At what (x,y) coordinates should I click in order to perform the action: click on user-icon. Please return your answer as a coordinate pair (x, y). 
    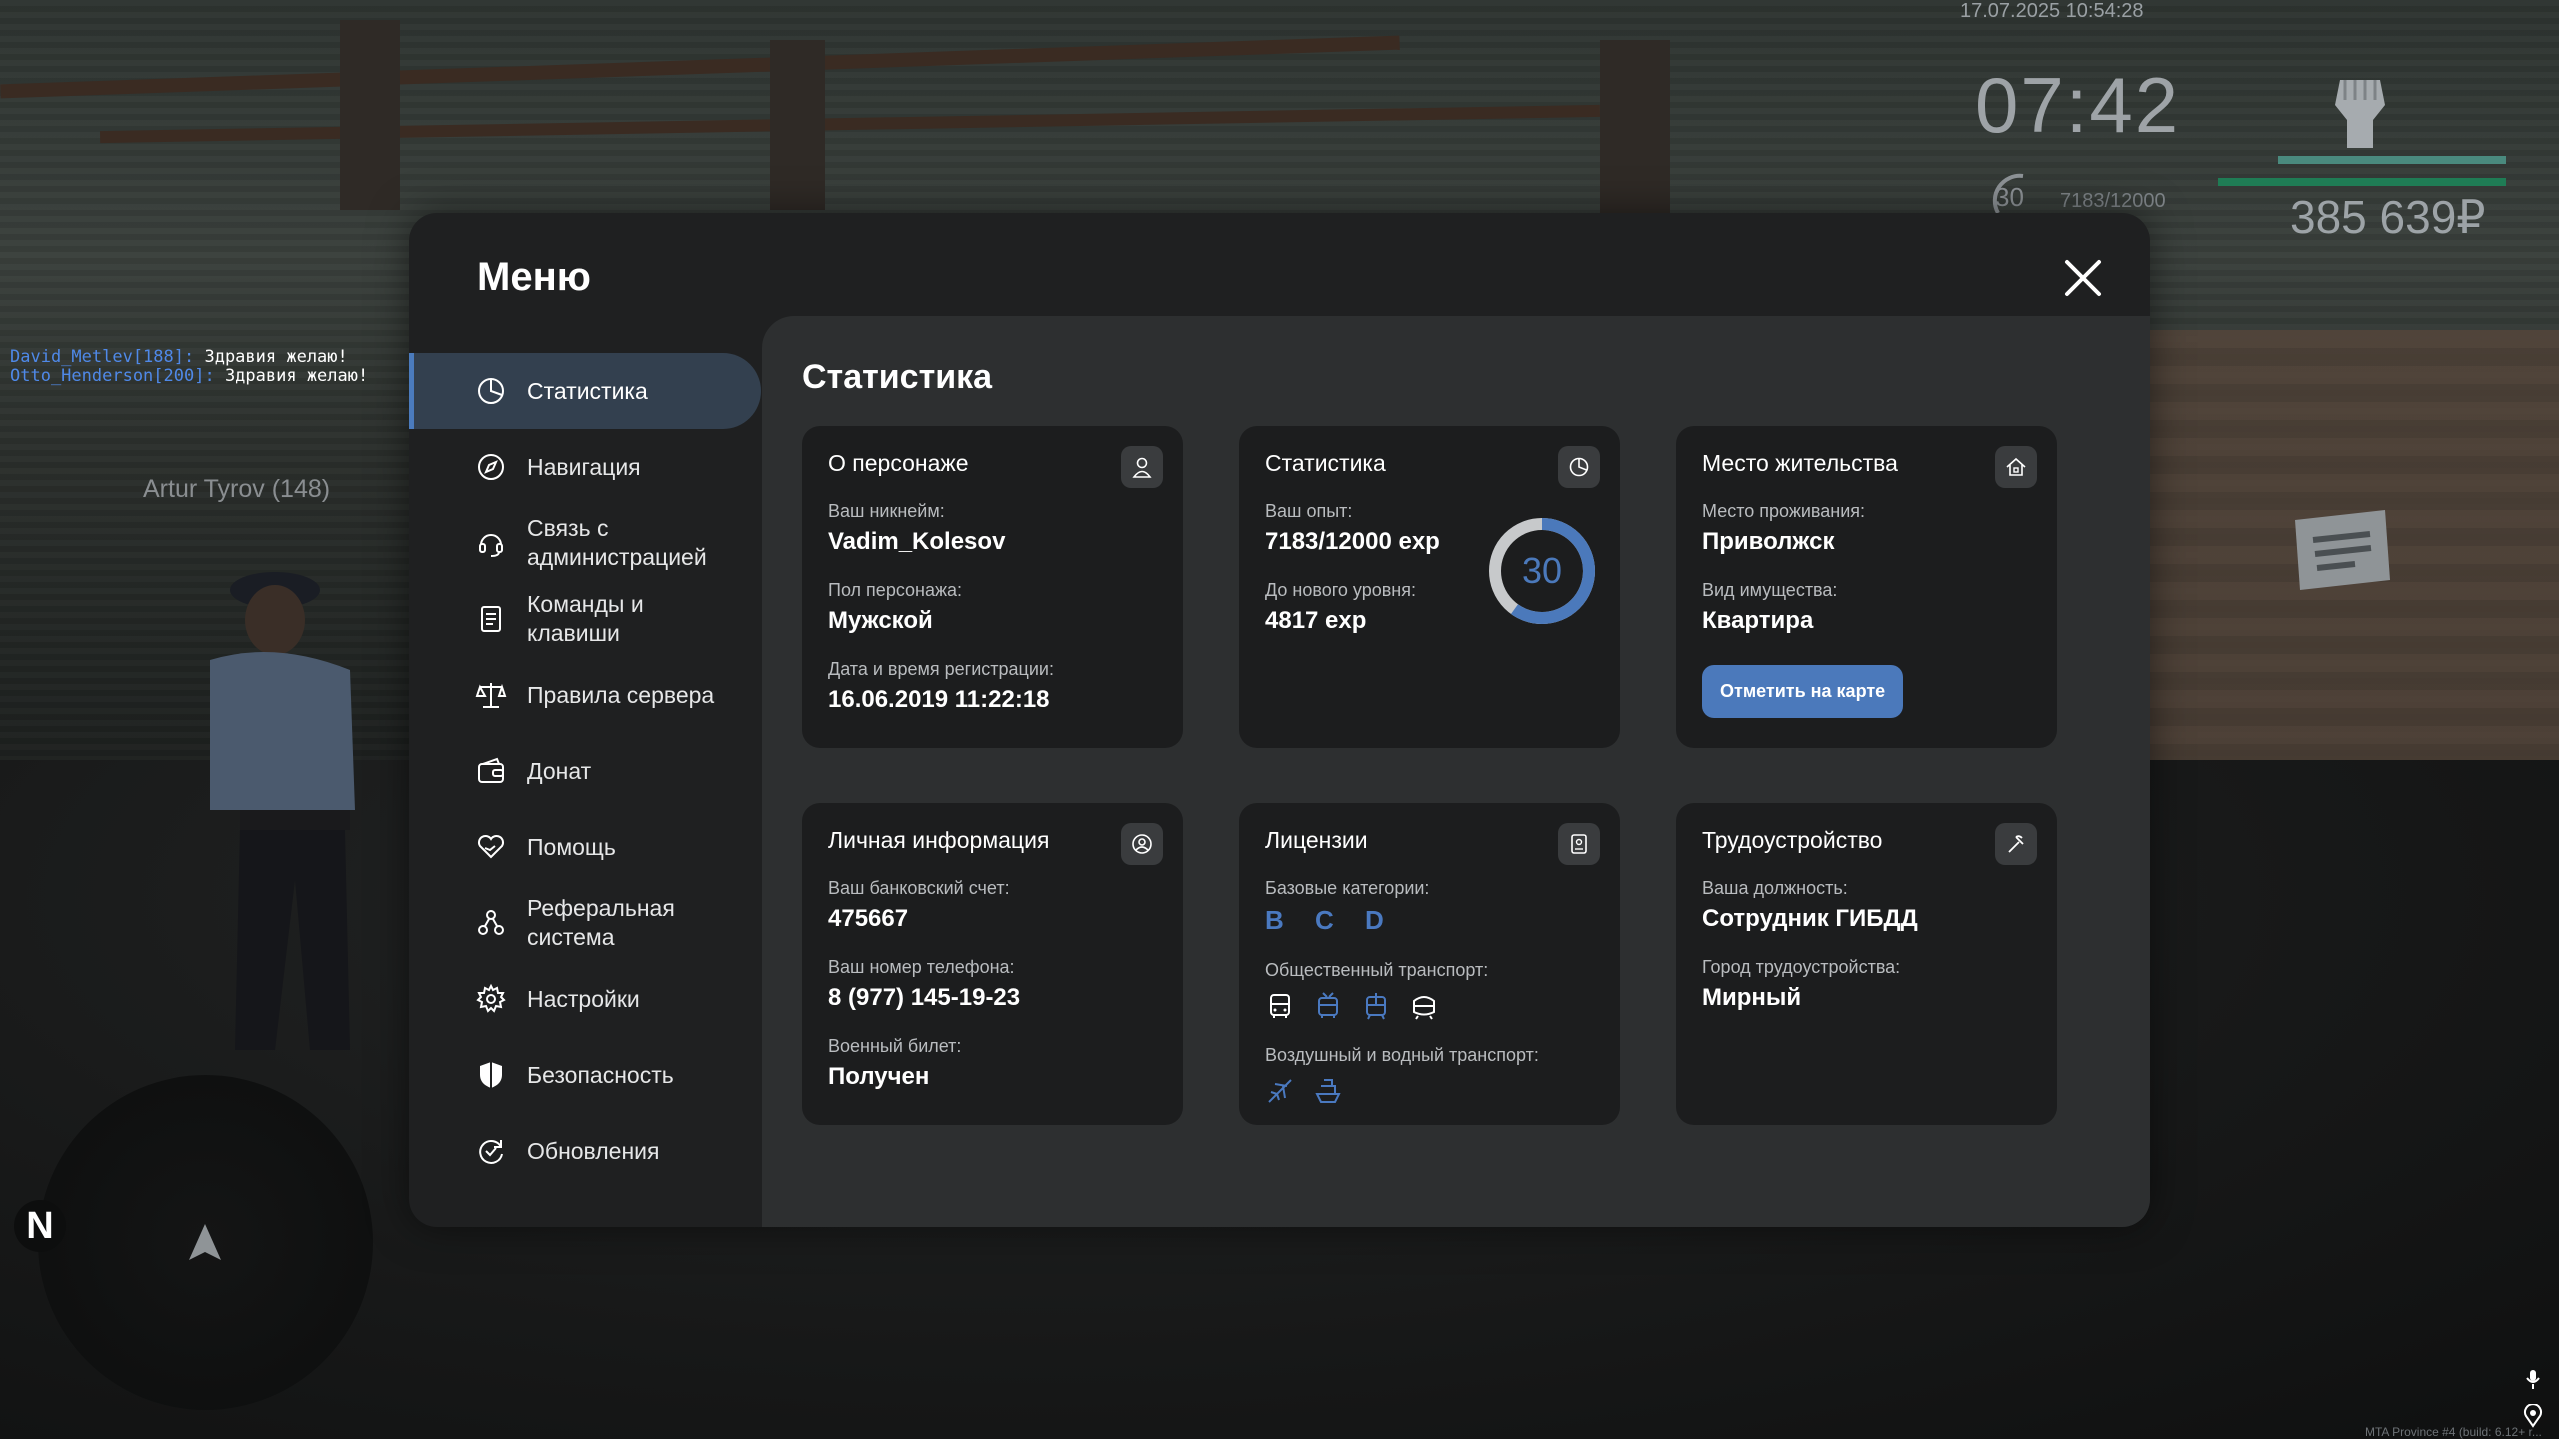
    Looking at the image, I should click on (1142, 467).